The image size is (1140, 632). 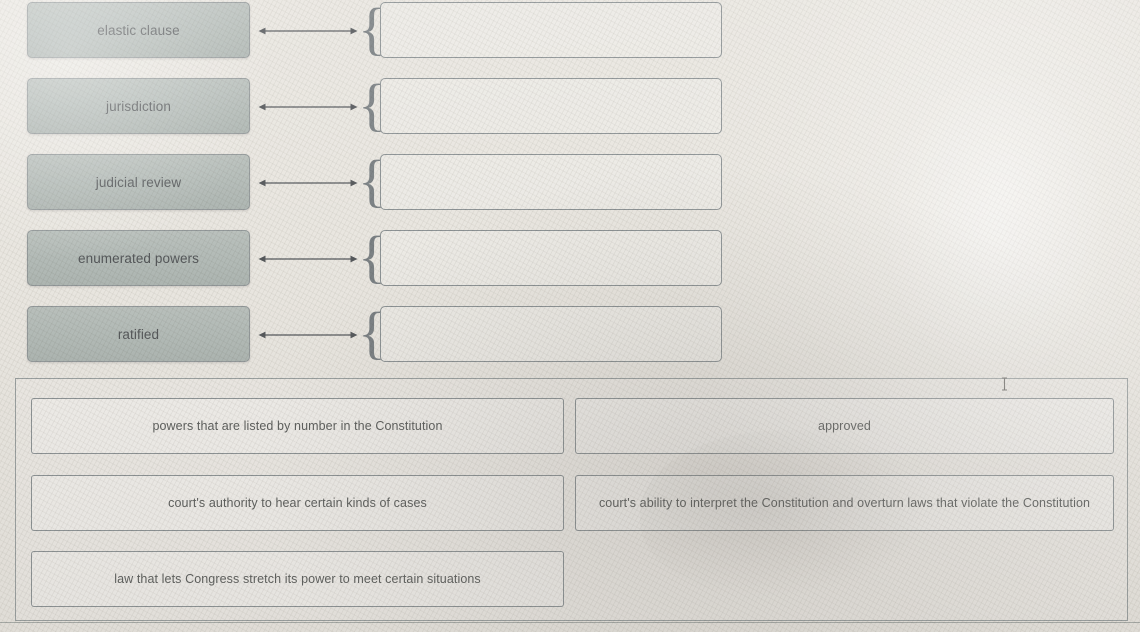 I want to click on match-row: enumerated powers {, so click(x=570, y=256).